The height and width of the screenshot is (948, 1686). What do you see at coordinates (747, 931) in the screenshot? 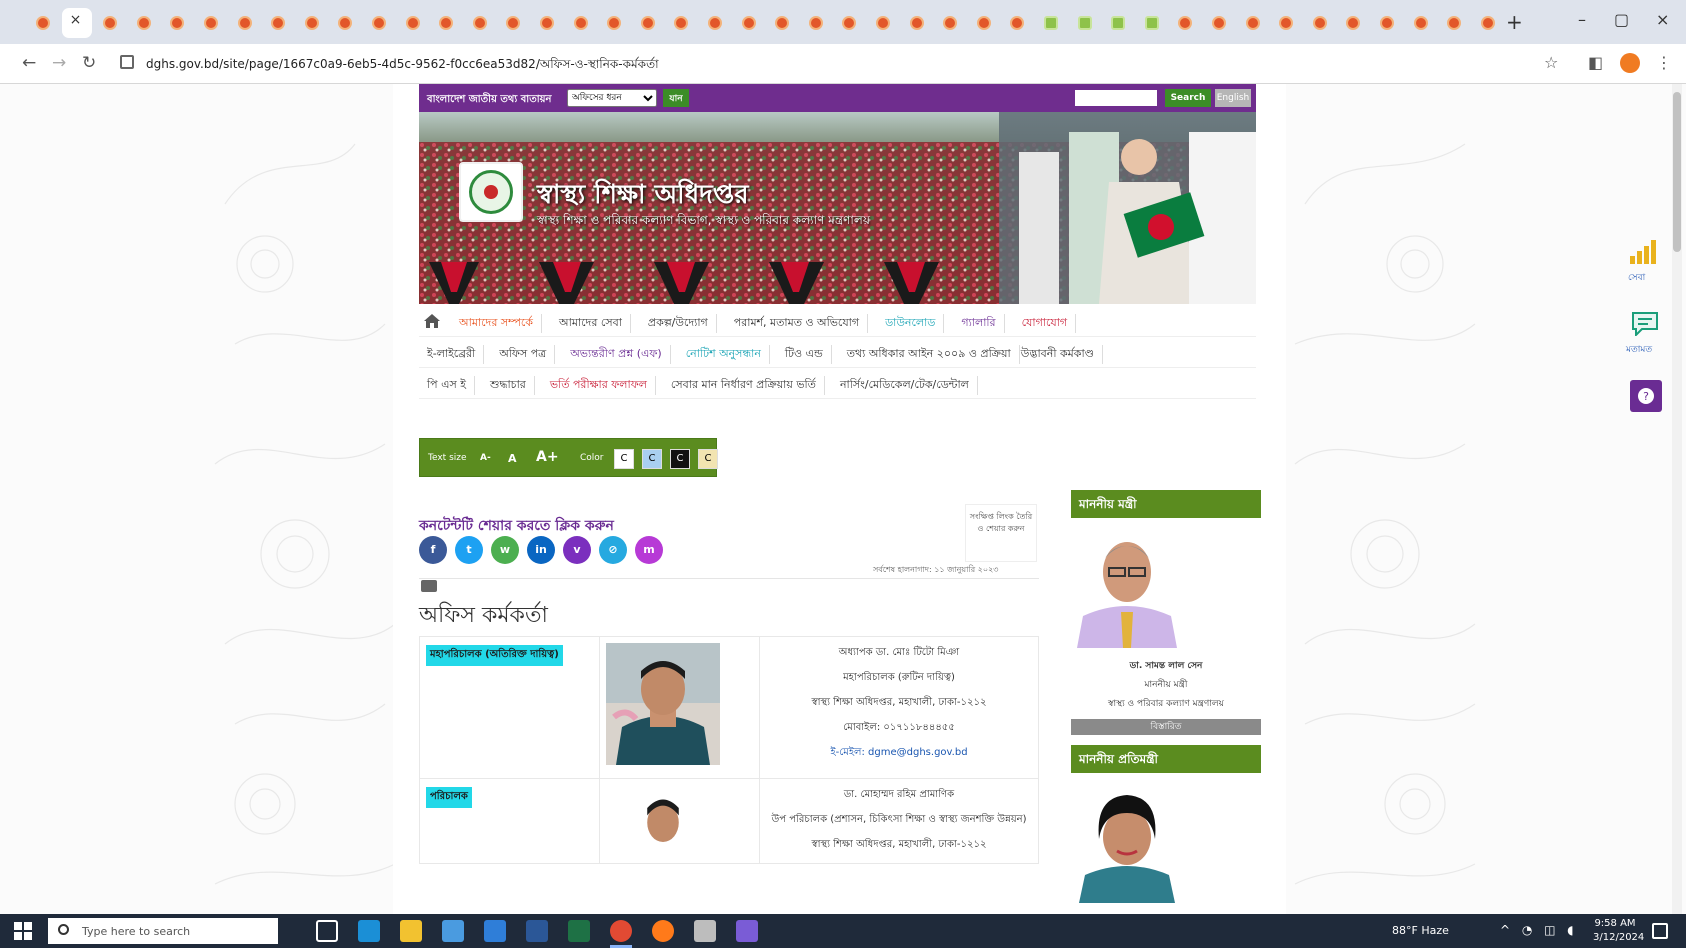
I see `paint-icon` at bounding box center [747, 931].